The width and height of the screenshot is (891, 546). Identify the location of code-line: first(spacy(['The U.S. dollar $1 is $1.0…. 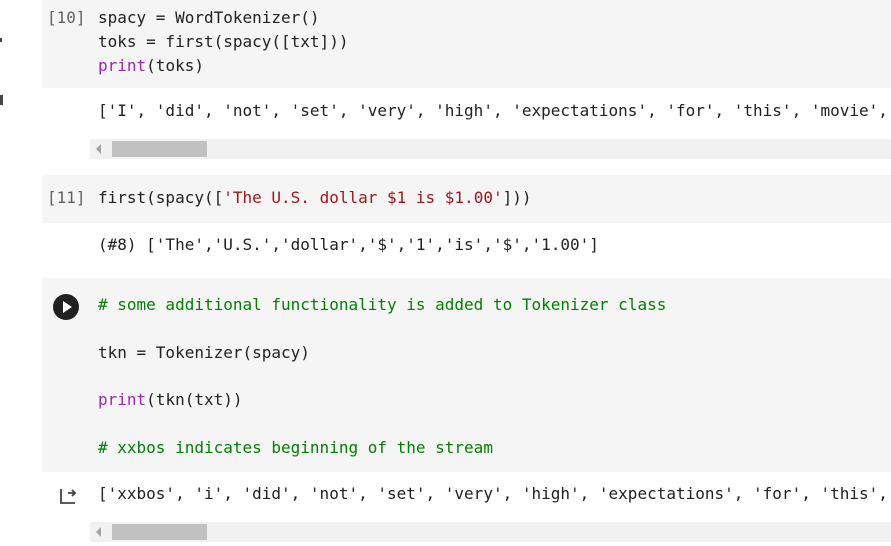
(315, 197).